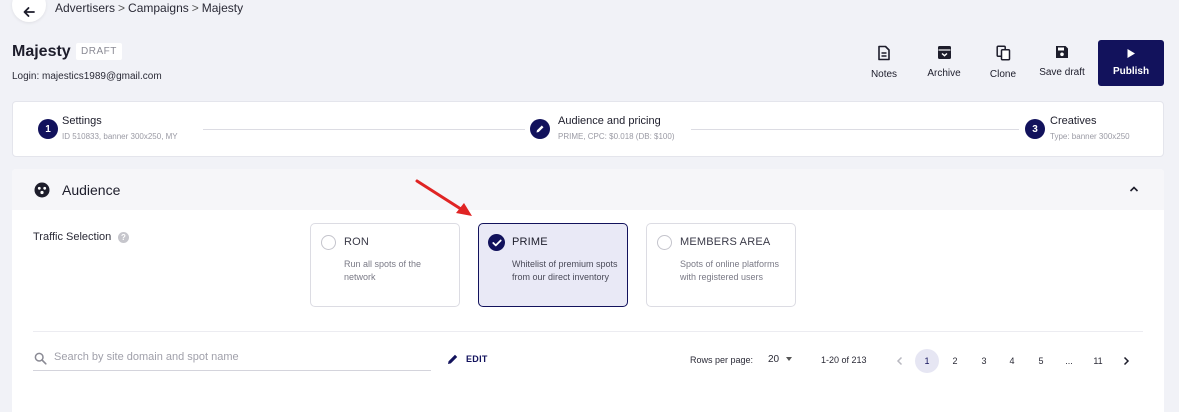  Describe the element at coordinates (123, 237) in the screenshot. I see `help-icon: ?` at that location.